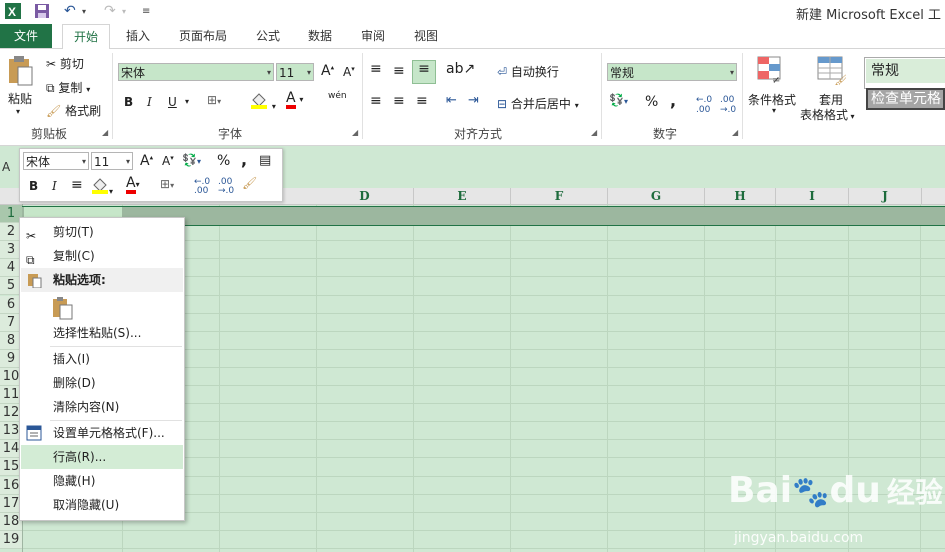  Describe the element at coordinates (77, 185) in the screenshot. I see `mini-align-center-icon: ≡` at that location.